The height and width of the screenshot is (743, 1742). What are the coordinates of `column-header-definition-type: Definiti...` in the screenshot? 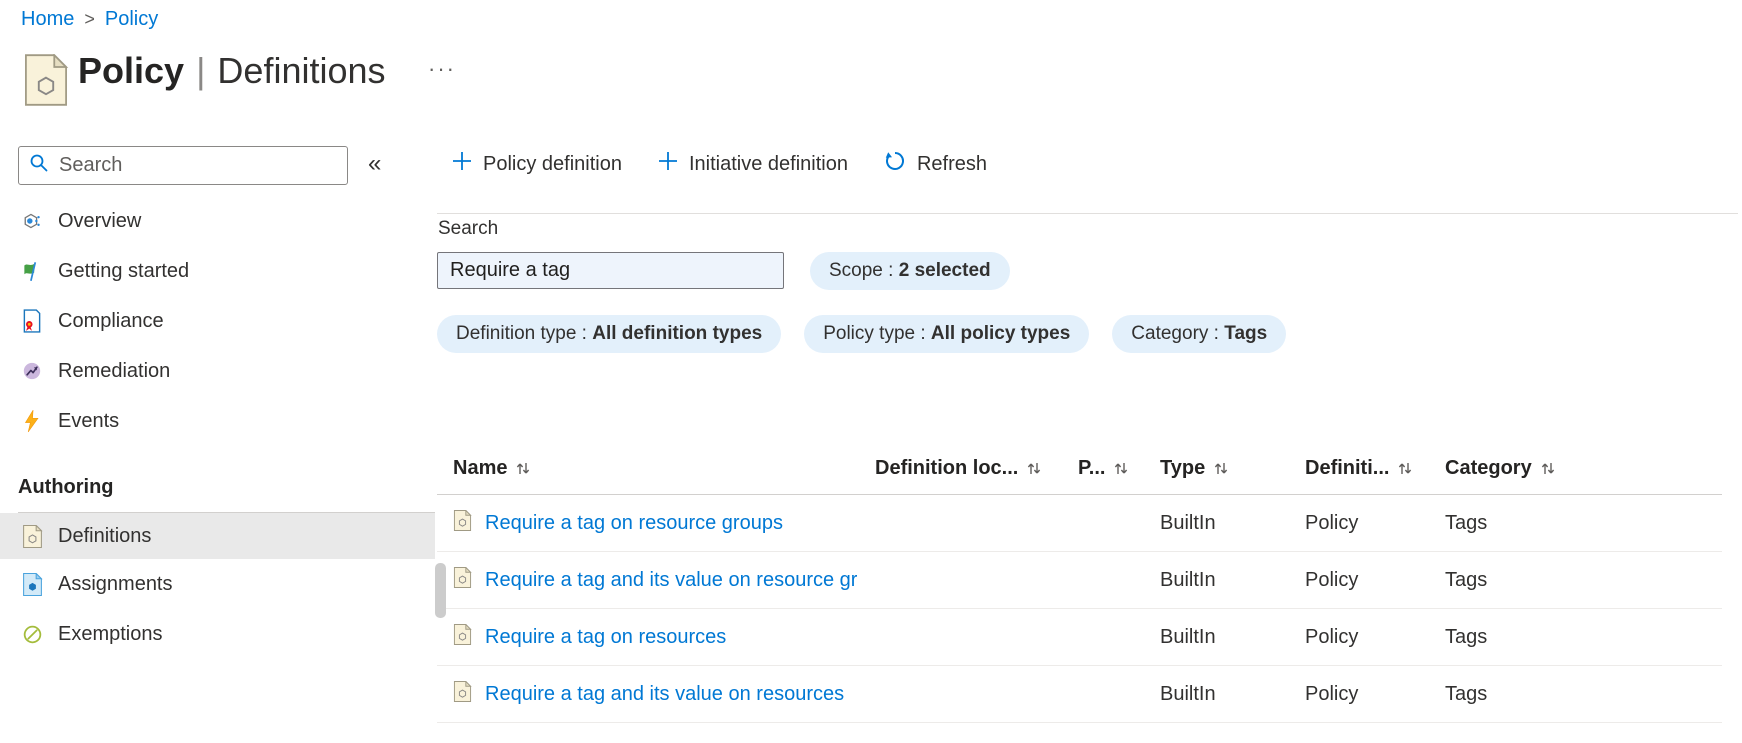 It's located at (1375, 468).